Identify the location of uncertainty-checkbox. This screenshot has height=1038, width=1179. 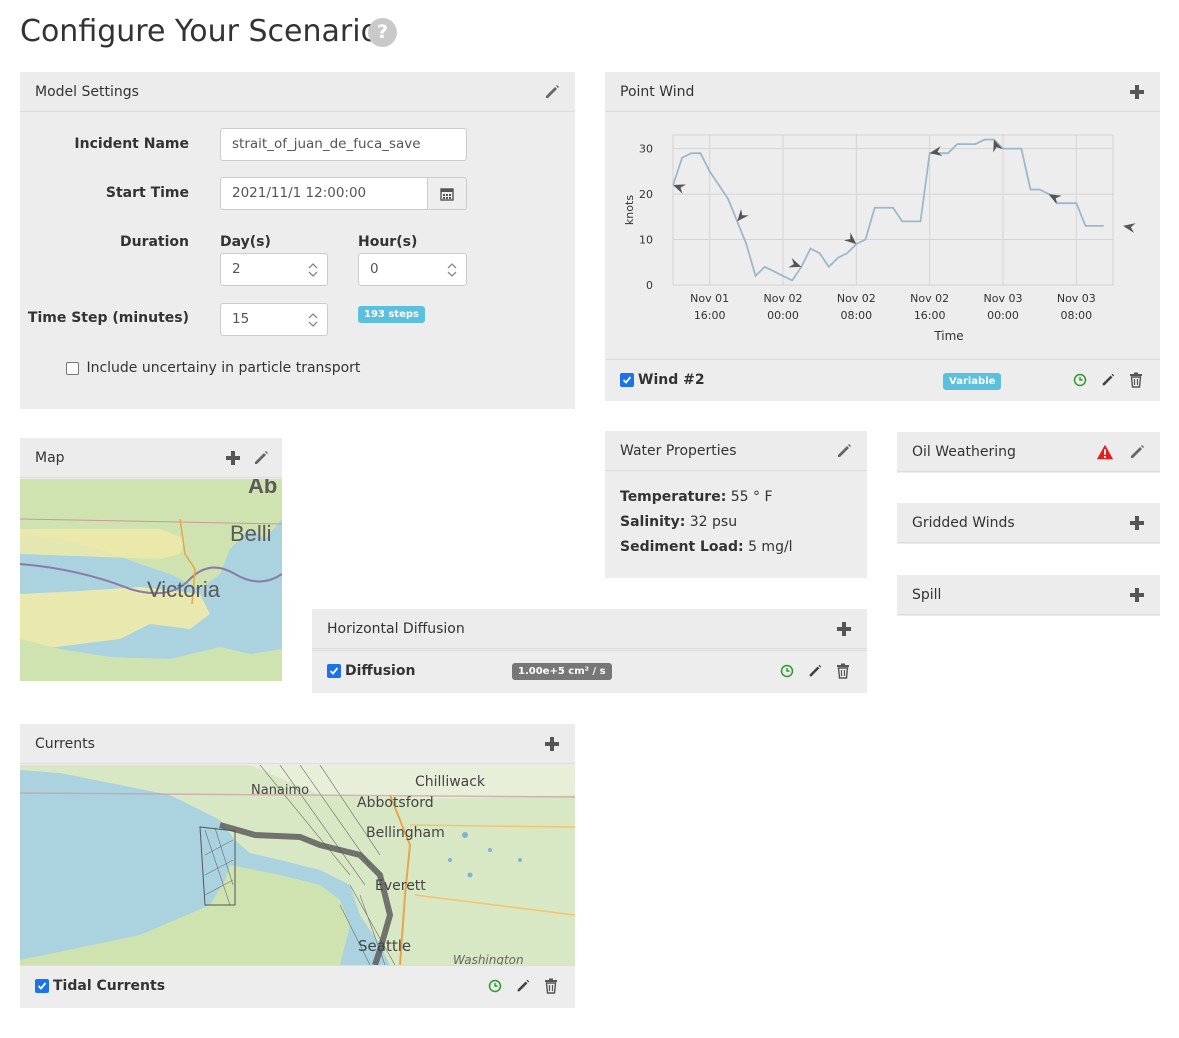
(72, 368).